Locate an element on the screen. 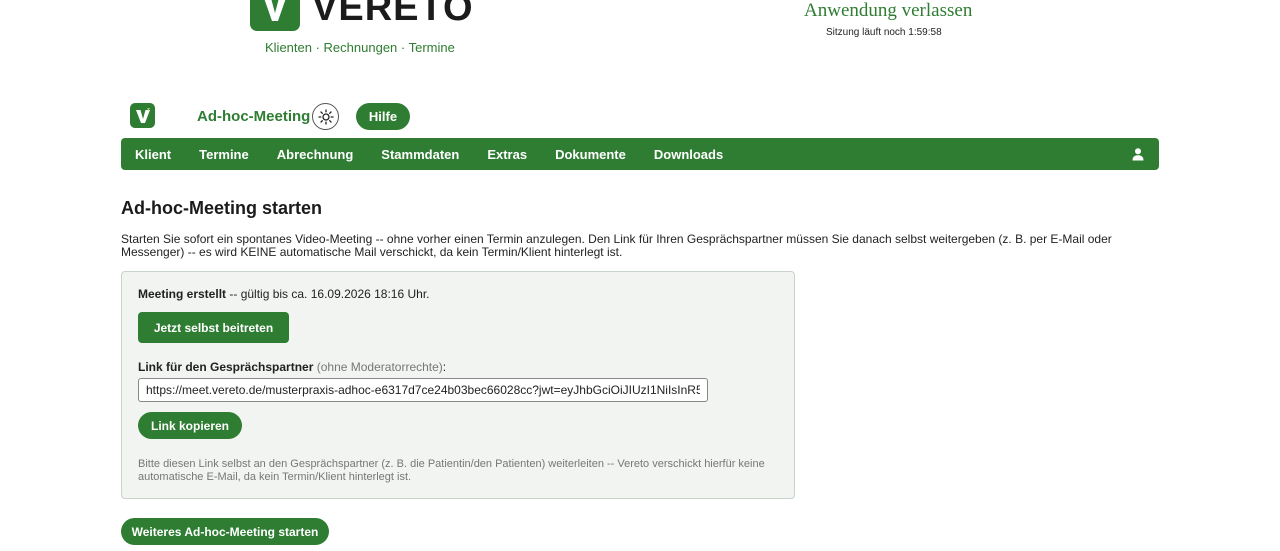  user-menu-button is located at coordinates (1138, 154).